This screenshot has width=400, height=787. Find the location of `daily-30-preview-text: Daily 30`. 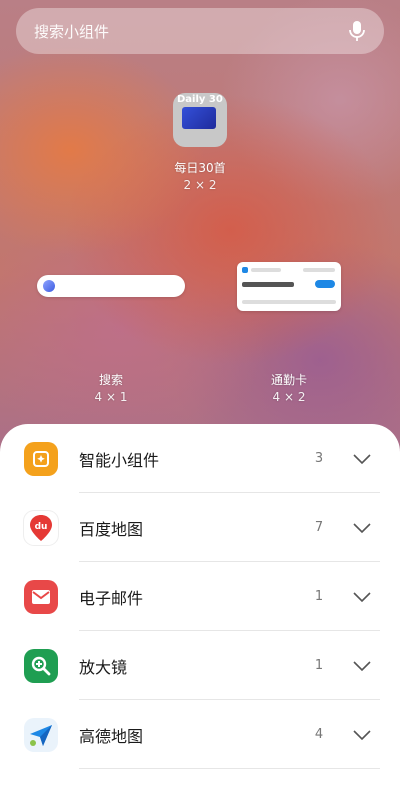

daily-30-preview-text: Daily 30 is located at coordinates (200, 99).